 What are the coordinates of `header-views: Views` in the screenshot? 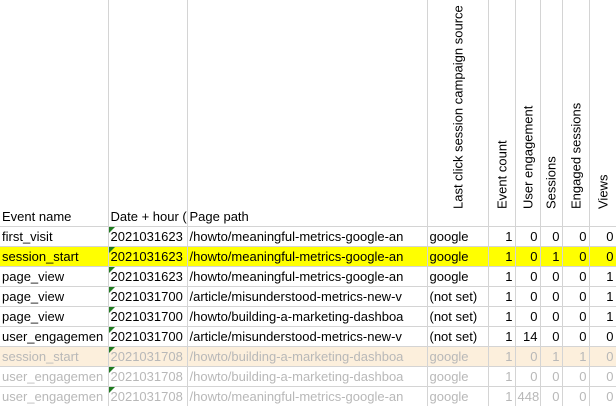 It's located at (602, 113).